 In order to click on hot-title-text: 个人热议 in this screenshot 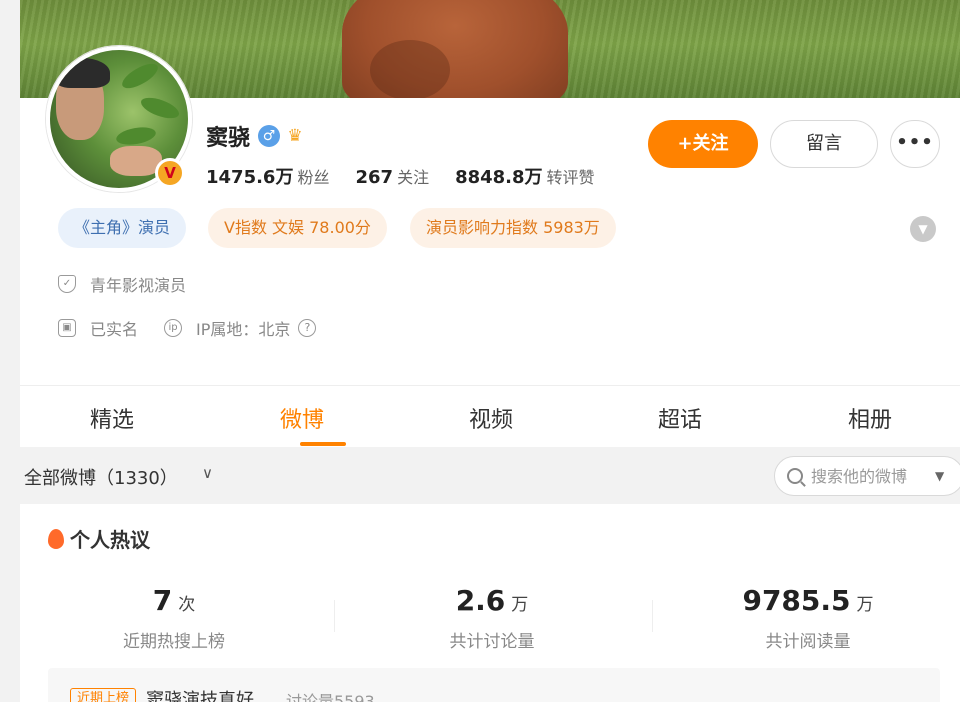, I will do `click(110, 540)`.